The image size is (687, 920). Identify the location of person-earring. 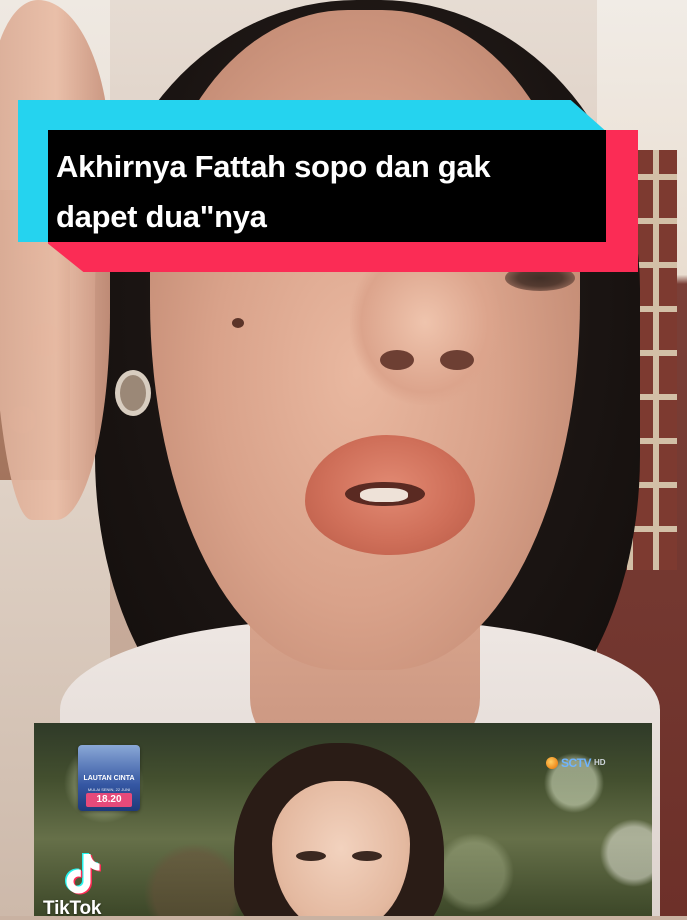
(133, 393).